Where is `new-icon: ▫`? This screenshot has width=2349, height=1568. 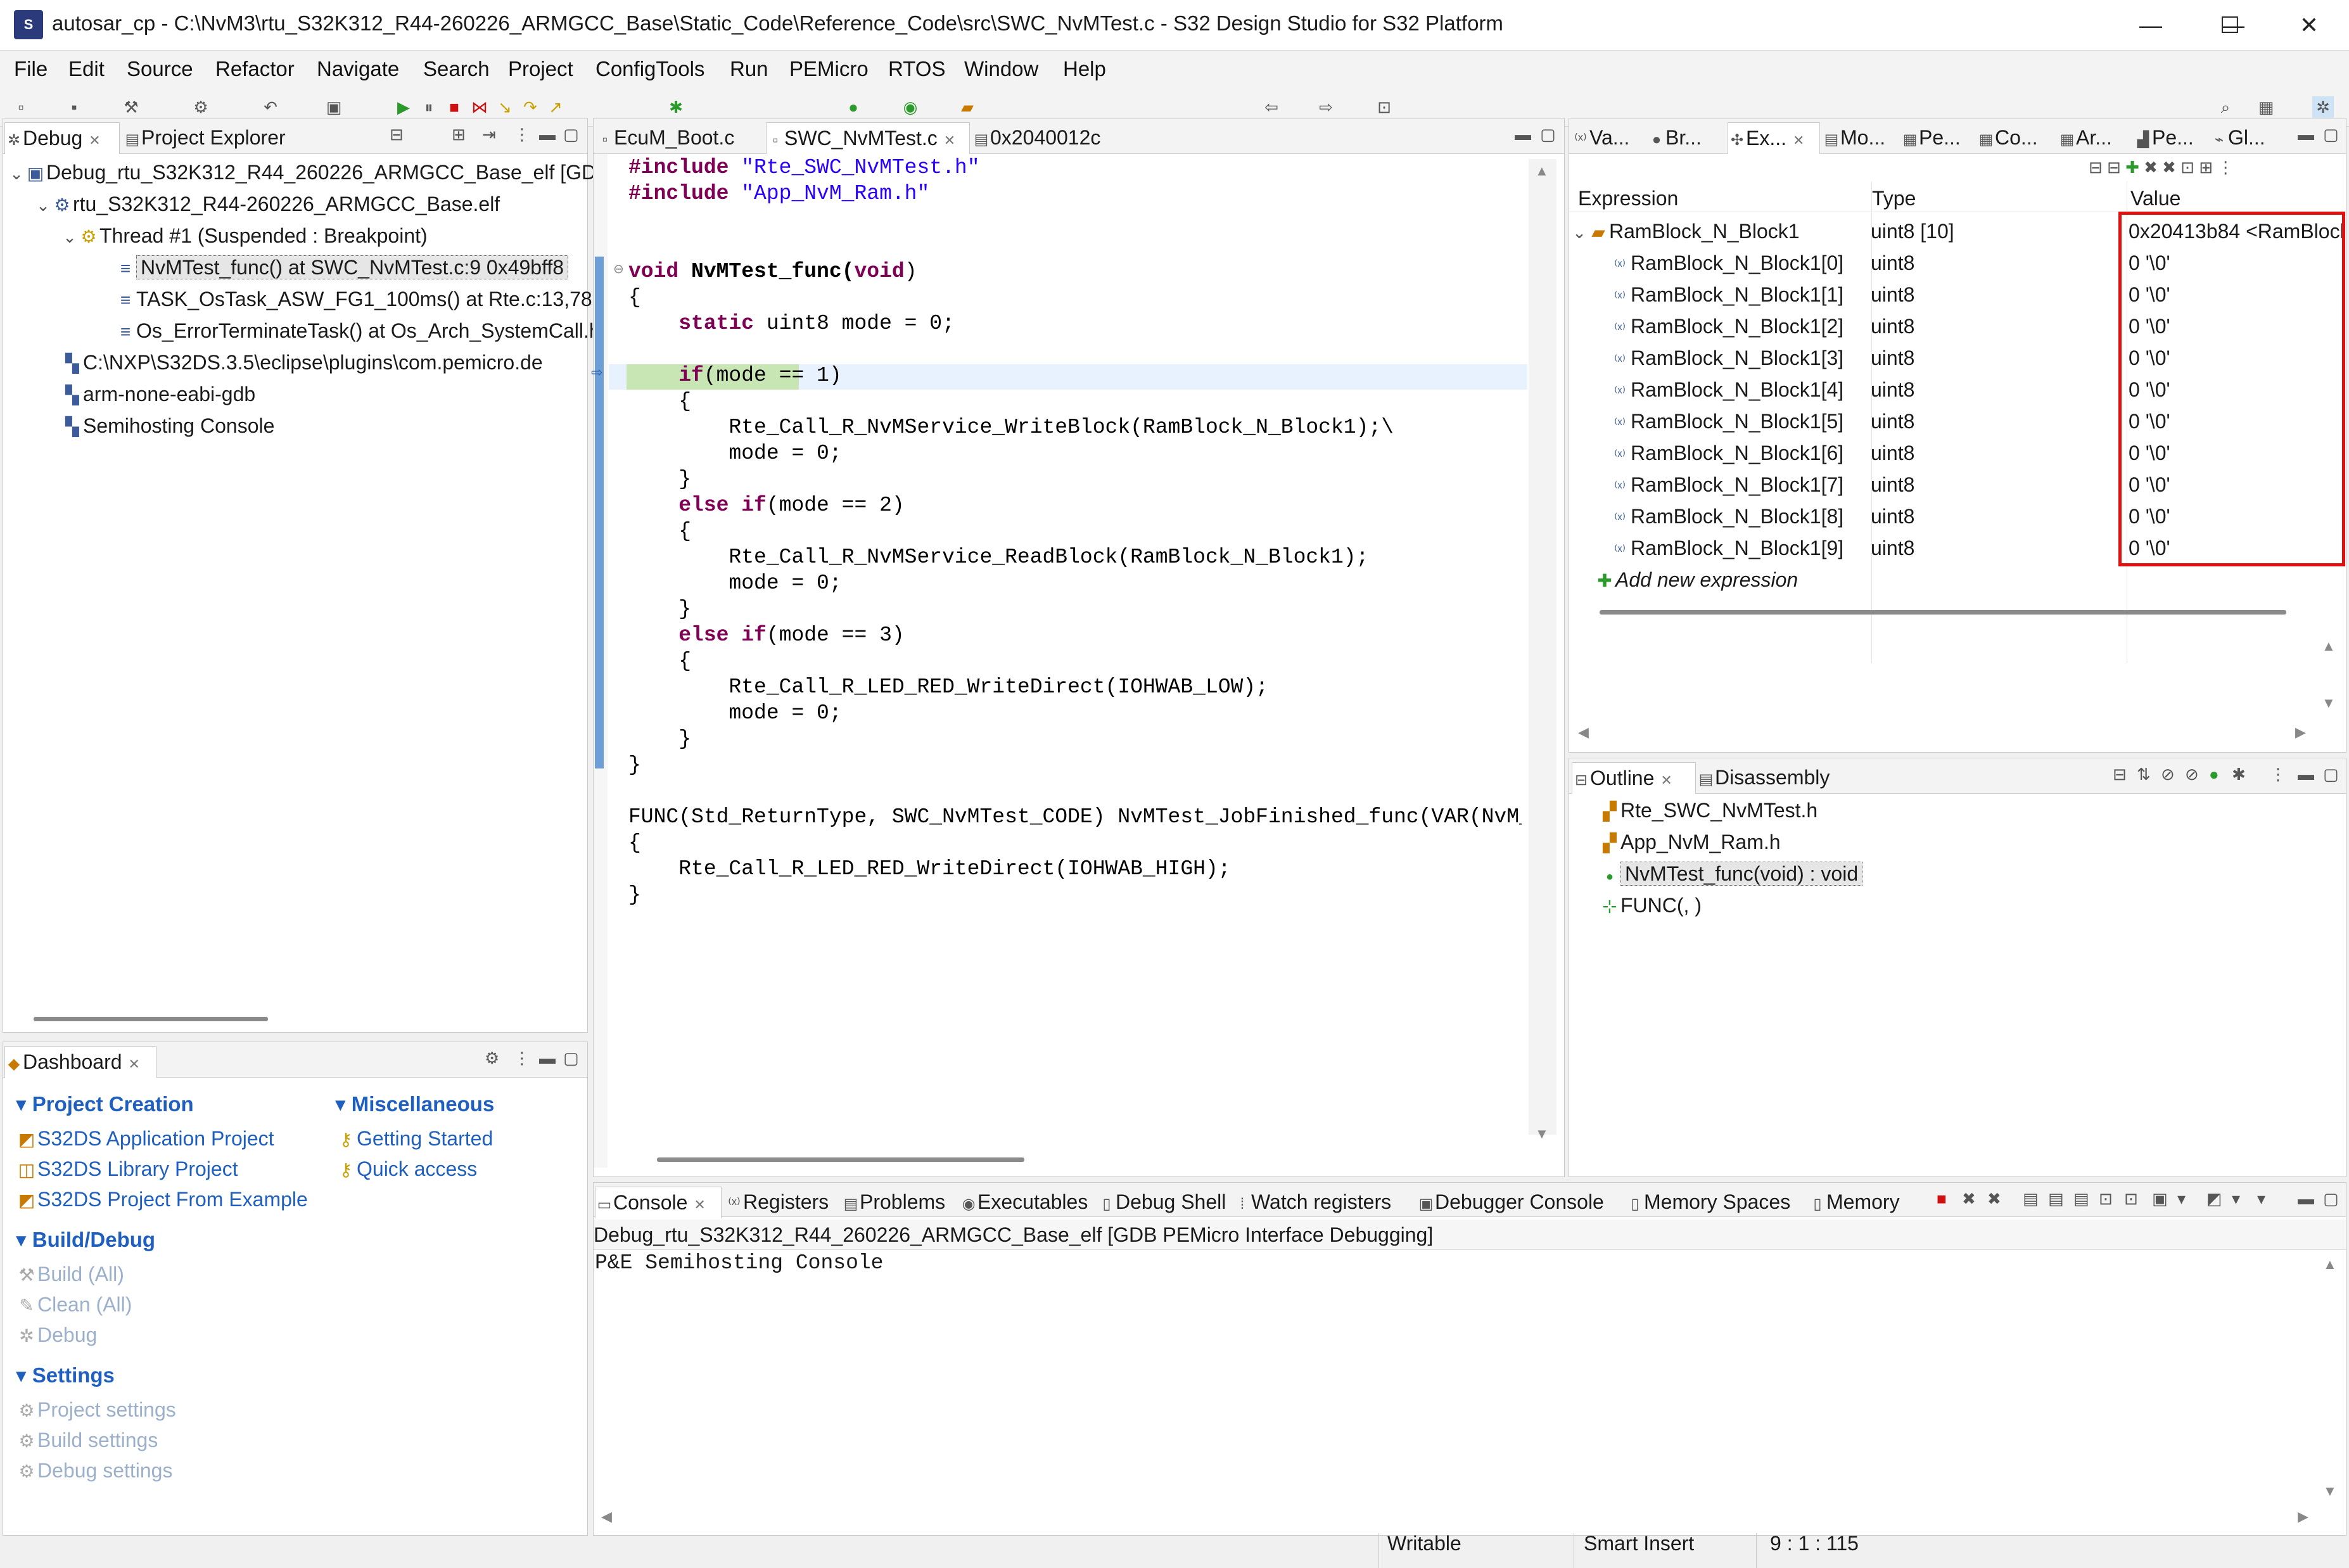
new-icon: ▫ is located at coordinates (21, 107).